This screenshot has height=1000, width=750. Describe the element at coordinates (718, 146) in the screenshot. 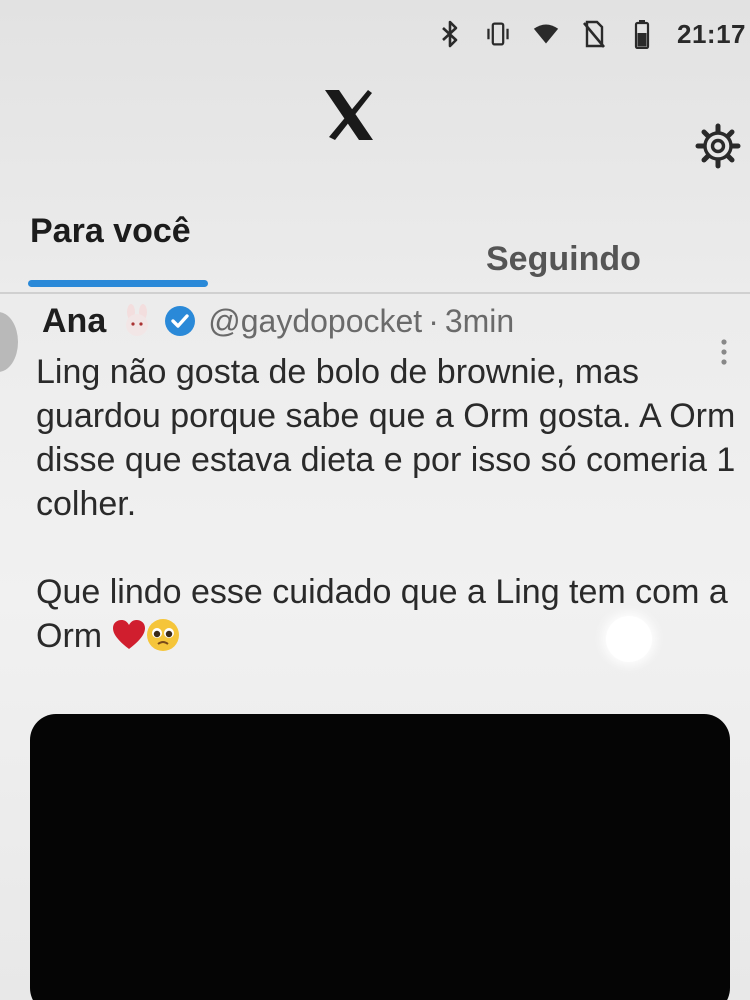

I see `gear-icon` at that location.